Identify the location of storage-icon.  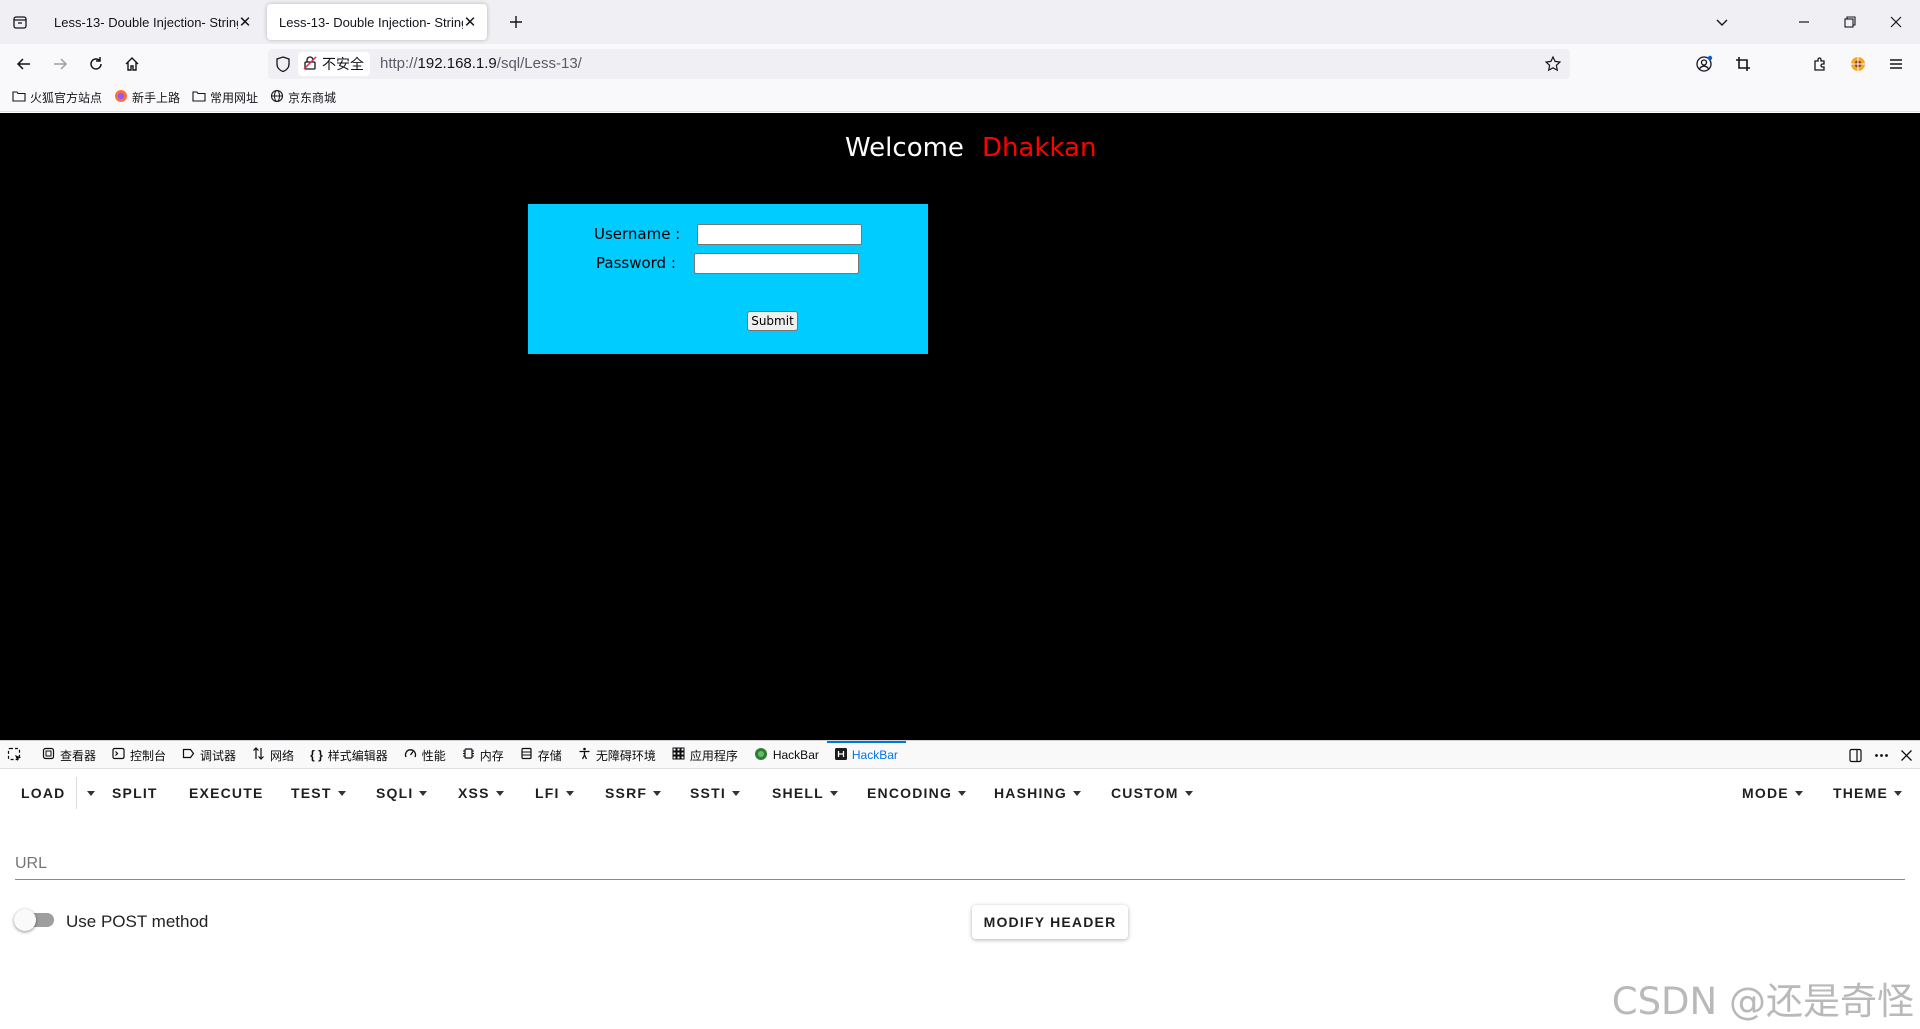
(526, 755).